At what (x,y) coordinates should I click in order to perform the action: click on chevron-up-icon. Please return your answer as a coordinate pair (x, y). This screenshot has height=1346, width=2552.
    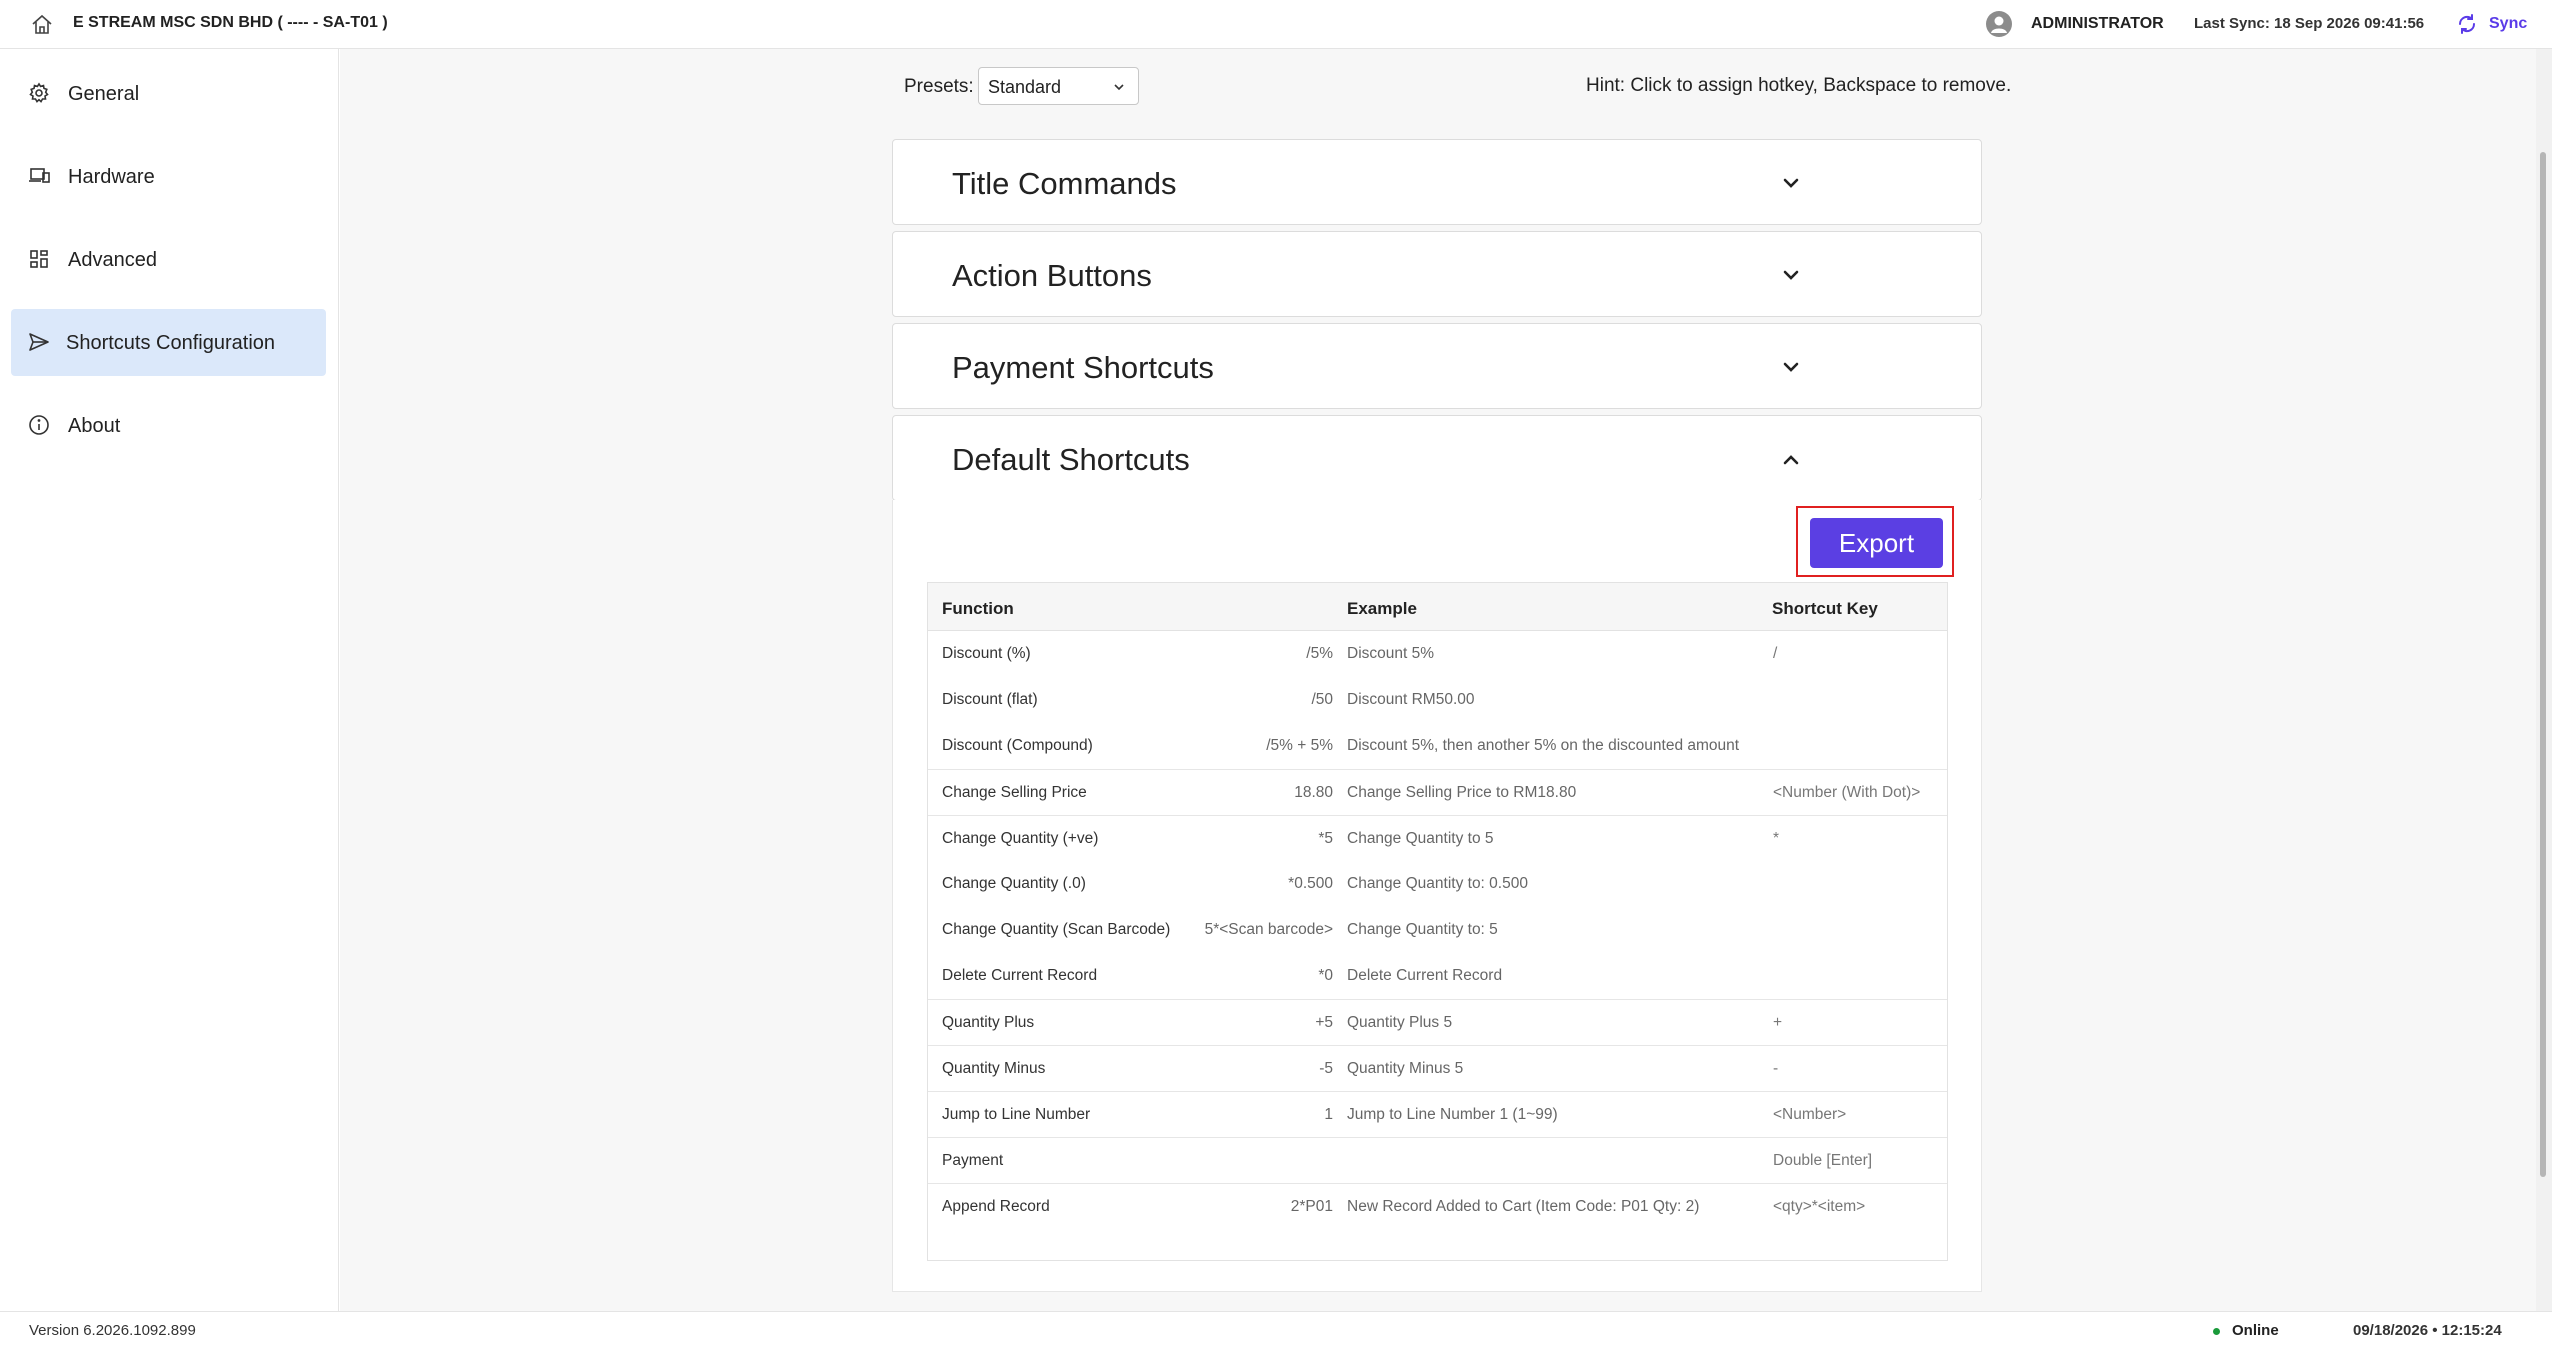
    Looking at the image, I should click on (1791, 460).